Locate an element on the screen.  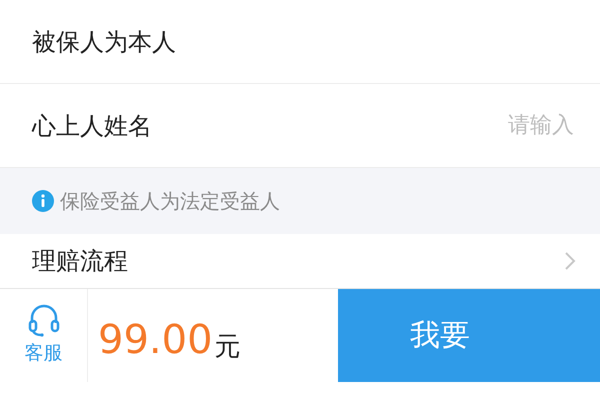
info-icon is located at coordinates (43, 201).